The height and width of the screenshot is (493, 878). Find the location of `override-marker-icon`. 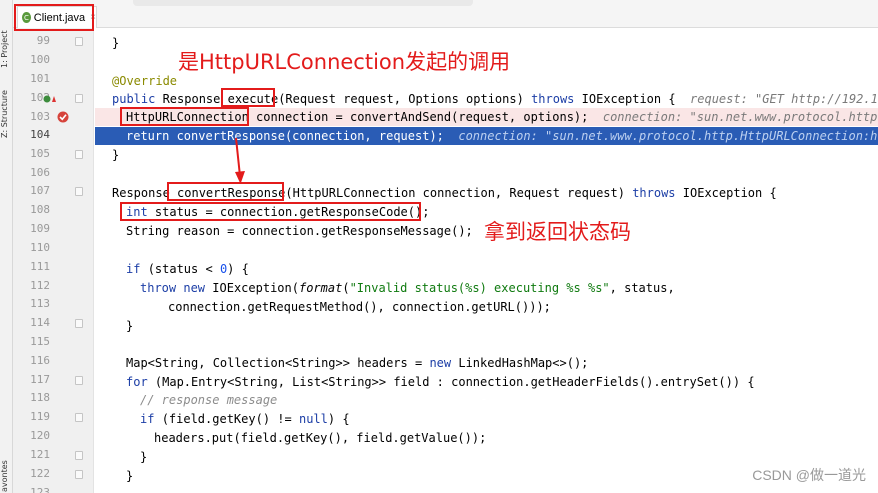

override-marker-icon is located at coordinates (50, 99).